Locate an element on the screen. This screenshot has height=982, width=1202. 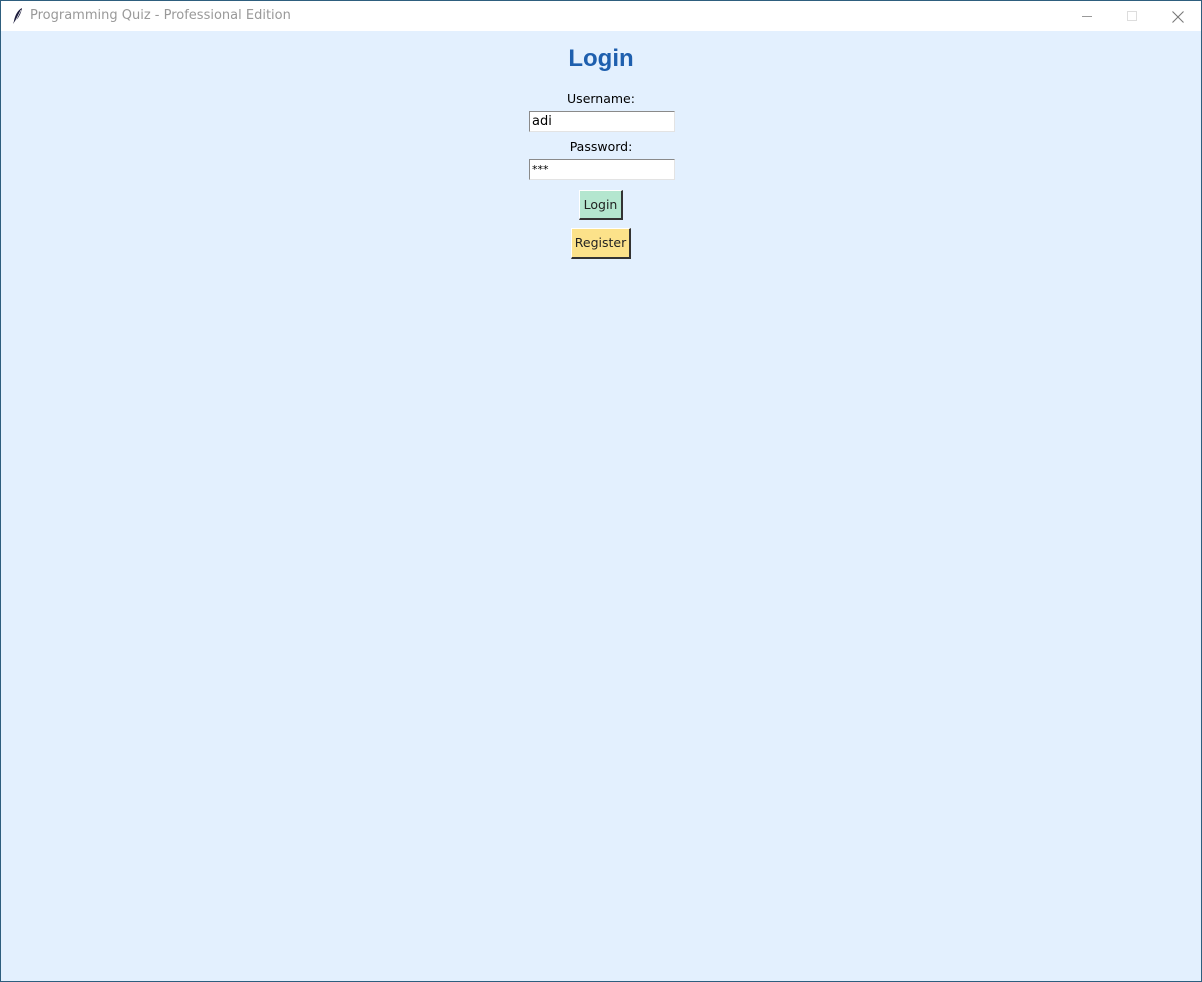
feather-icon is located at coordinates (18, 16).